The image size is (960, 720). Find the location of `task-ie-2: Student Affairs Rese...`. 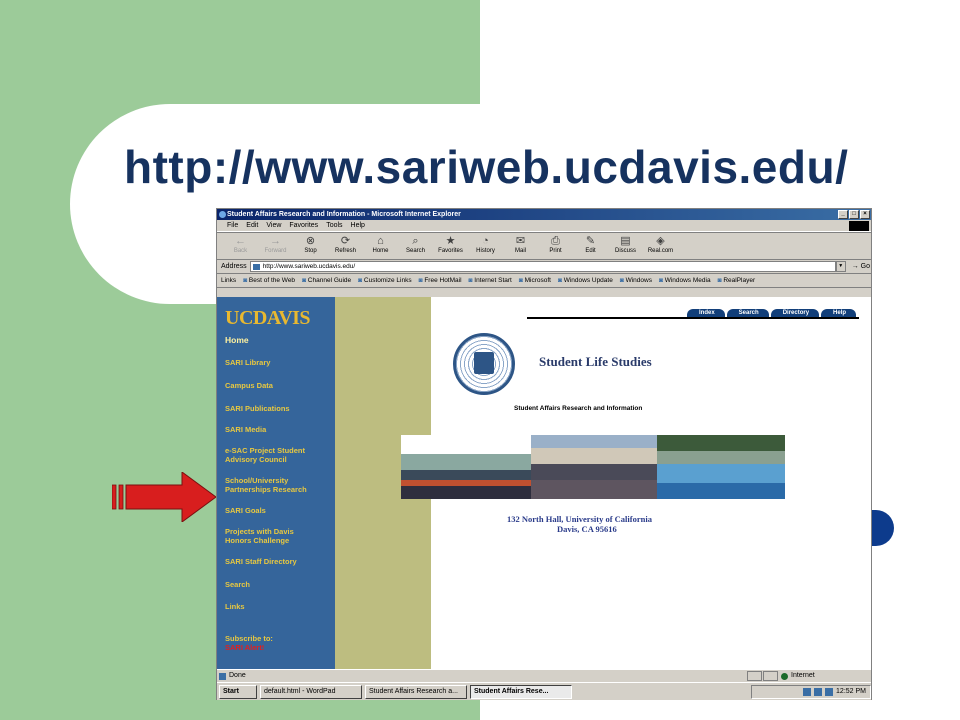

task-ie-2: Student Affairs Rese... is located at coordinates (521, 691).